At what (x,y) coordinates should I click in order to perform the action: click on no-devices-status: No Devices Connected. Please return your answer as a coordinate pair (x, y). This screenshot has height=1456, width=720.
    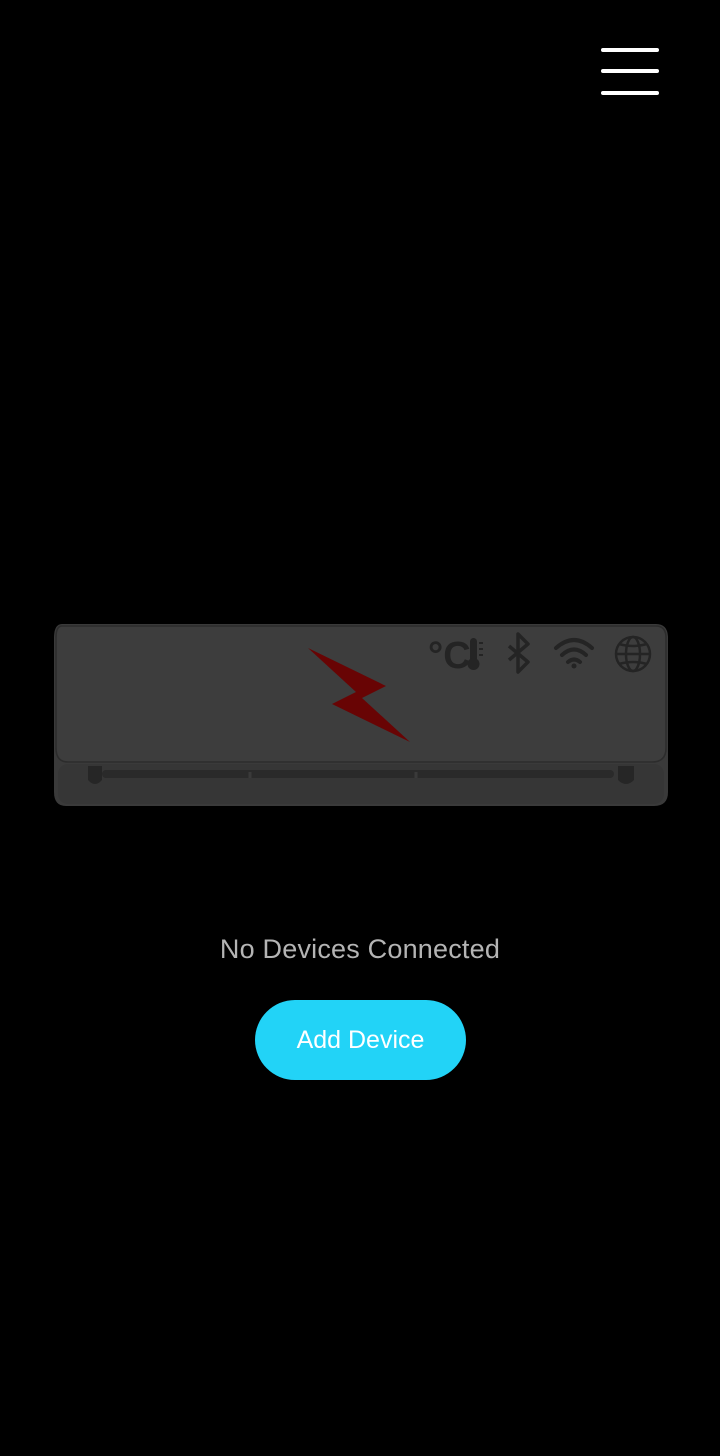
    Looking at the image, I should click on (360, 949).